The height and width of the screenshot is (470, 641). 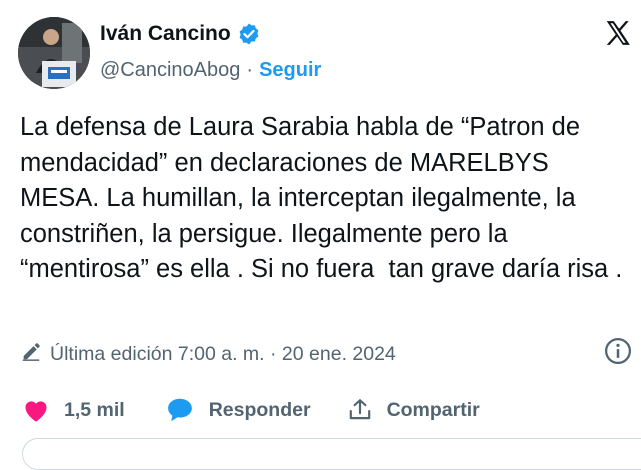 I want to click on author-handle: @CancinoAbog, so click(x=170, y=70).